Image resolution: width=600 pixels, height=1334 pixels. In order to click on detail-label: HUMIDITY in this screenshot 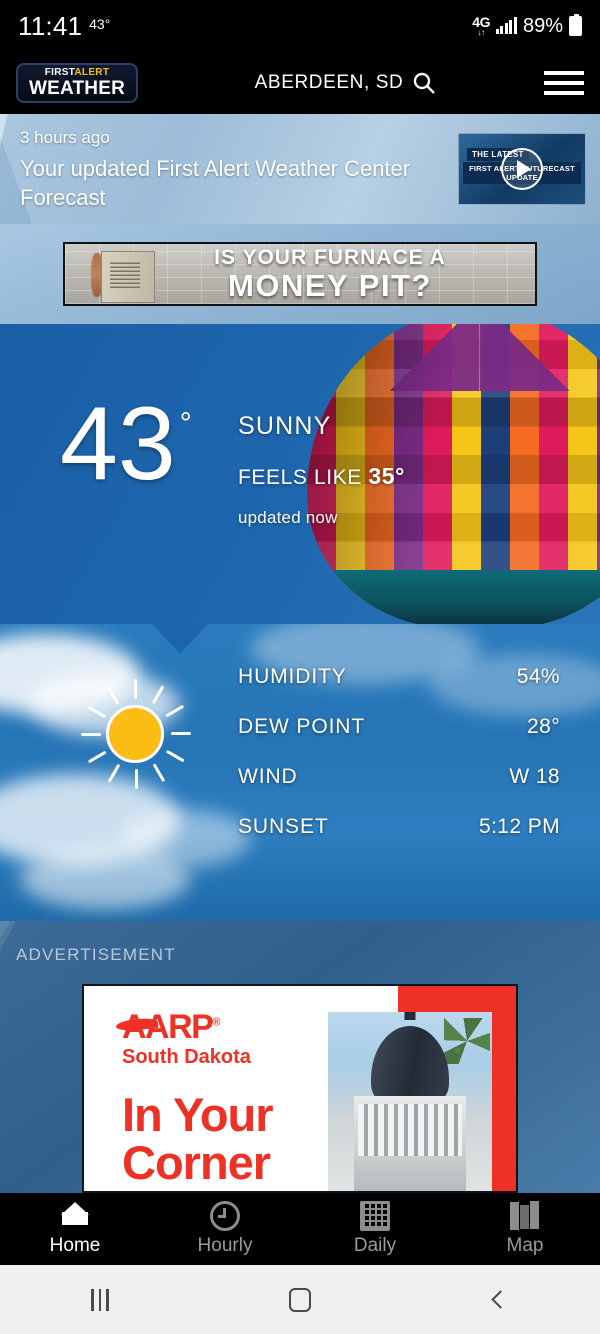, I will do `click(292, 676)`.